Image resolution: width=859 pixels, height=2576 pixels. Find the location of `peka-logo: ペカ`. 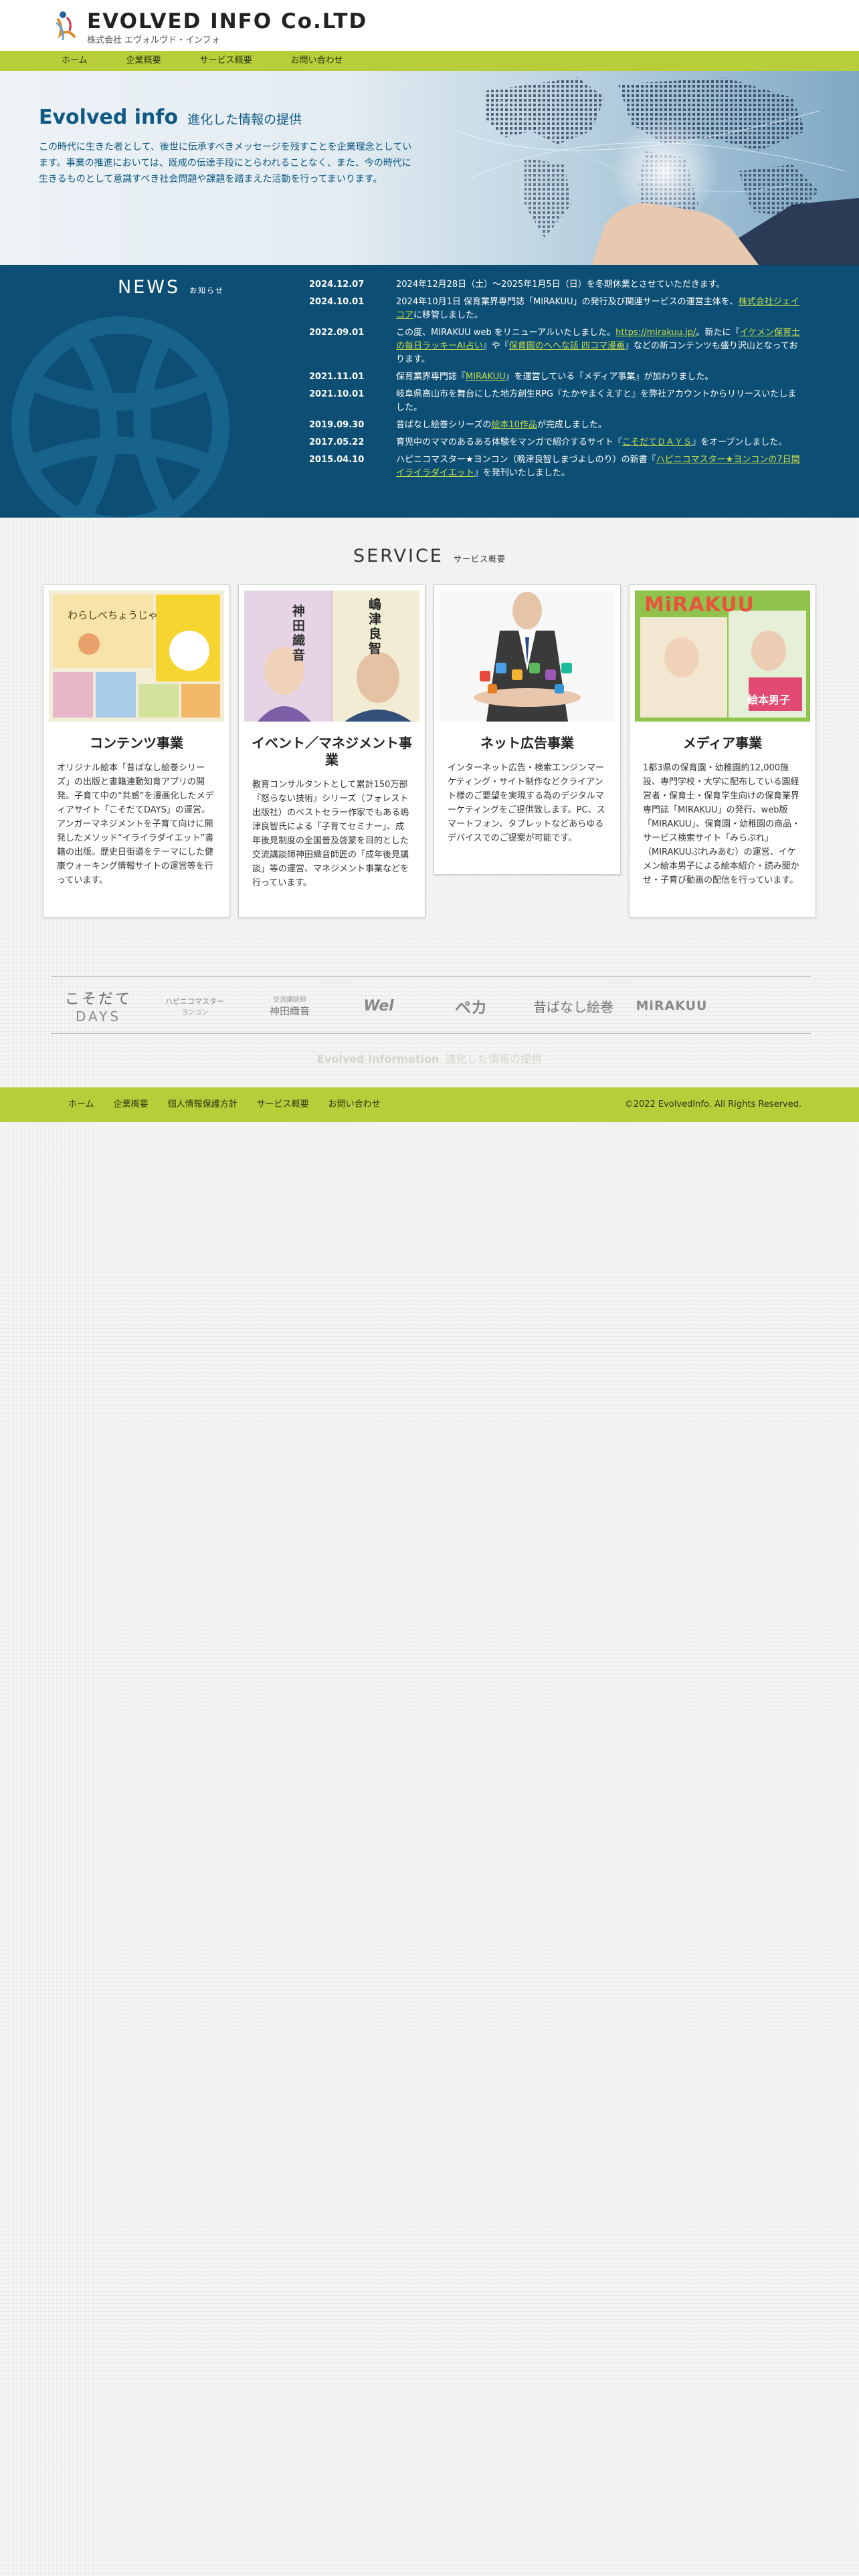

peka-logo: ペカ is located at coordinates (471, 1006).